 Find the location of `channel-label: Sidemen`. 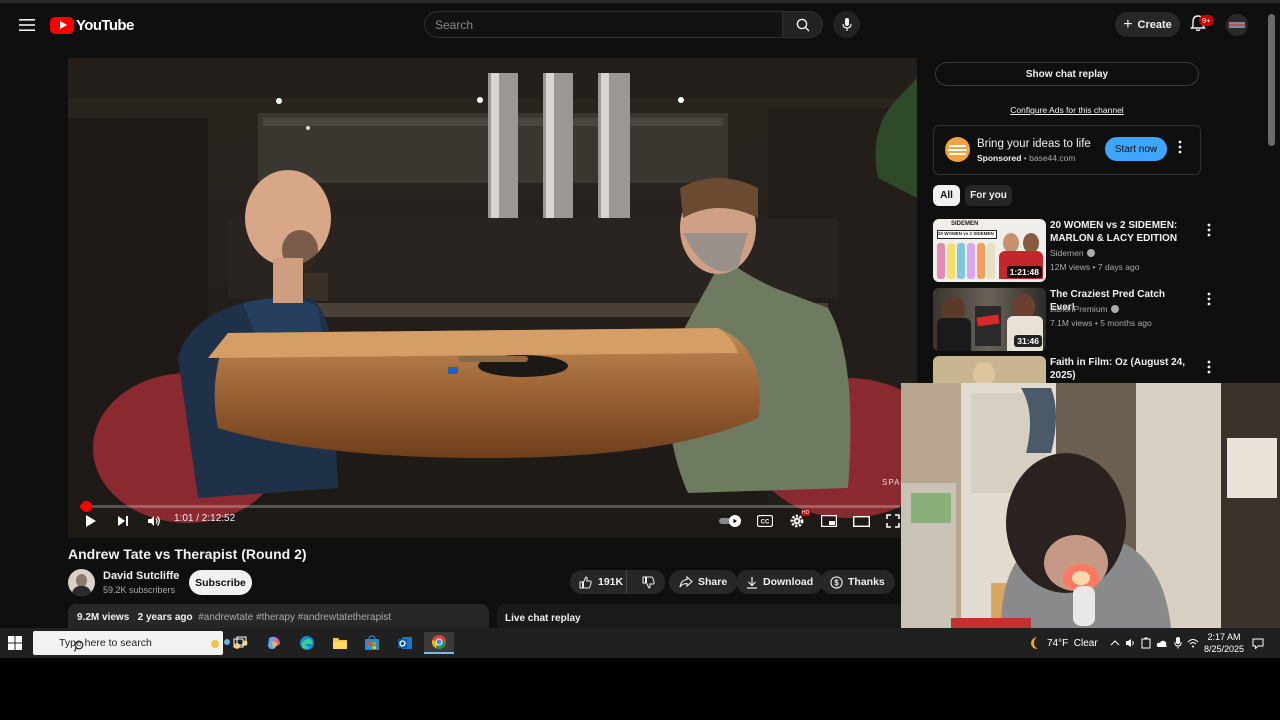

channel-label: Sidemen is located at coordinates (1067, 253).